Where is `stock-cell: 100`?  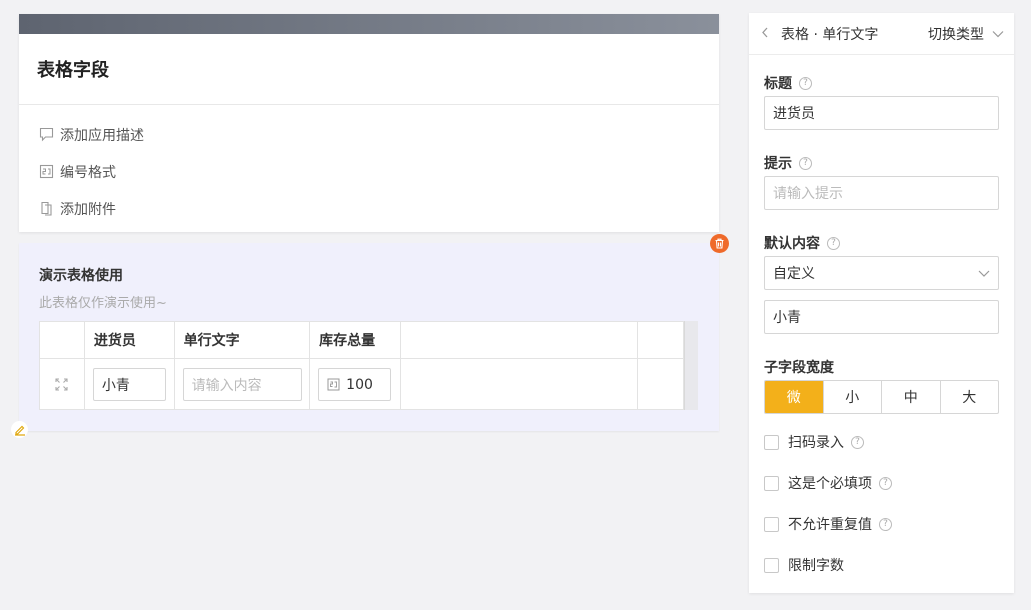 stock-cell: 100 is located at coordinates (355, 384).